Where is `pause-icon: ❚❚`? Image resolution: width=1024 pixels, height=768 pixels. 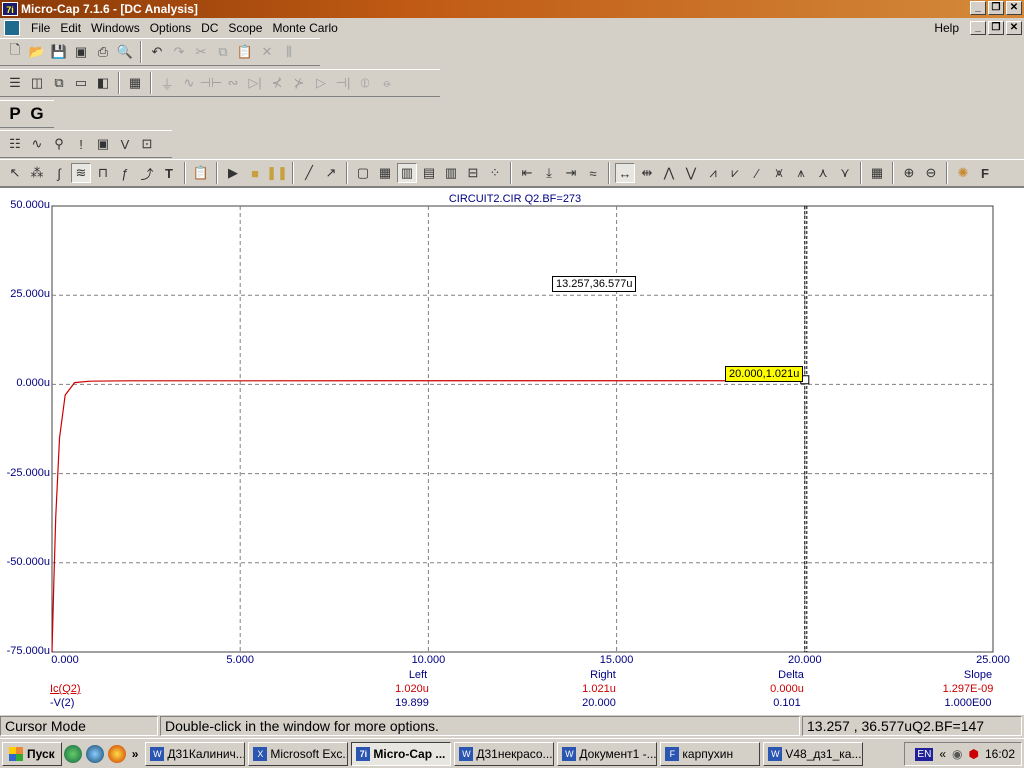
pause-icon: ❚❚ is located at coordinates (277, 173).